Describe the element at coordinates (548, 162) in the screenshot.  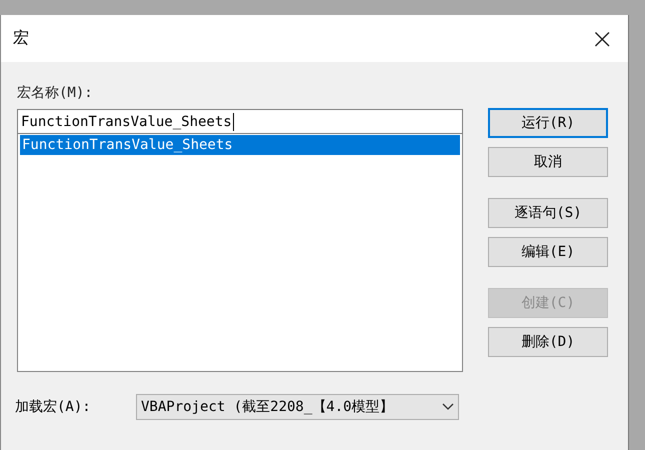
I see `dialog-button: 取消` at that location.